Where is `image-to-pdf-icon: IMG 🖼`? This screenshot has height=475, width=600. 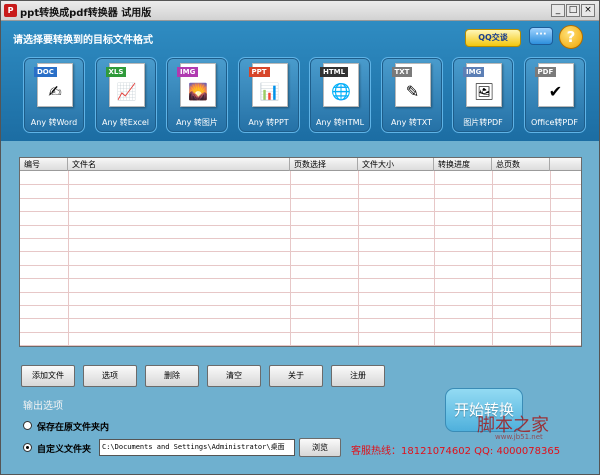
image-to-pdf-icon: IMG 🖼 is located at coordinates (482, 85).